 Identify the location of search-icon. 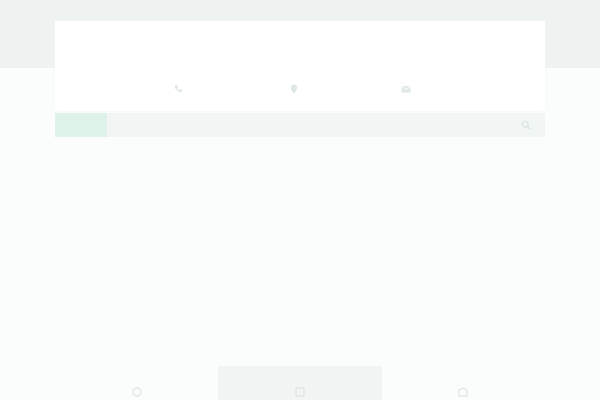
(526, 125).